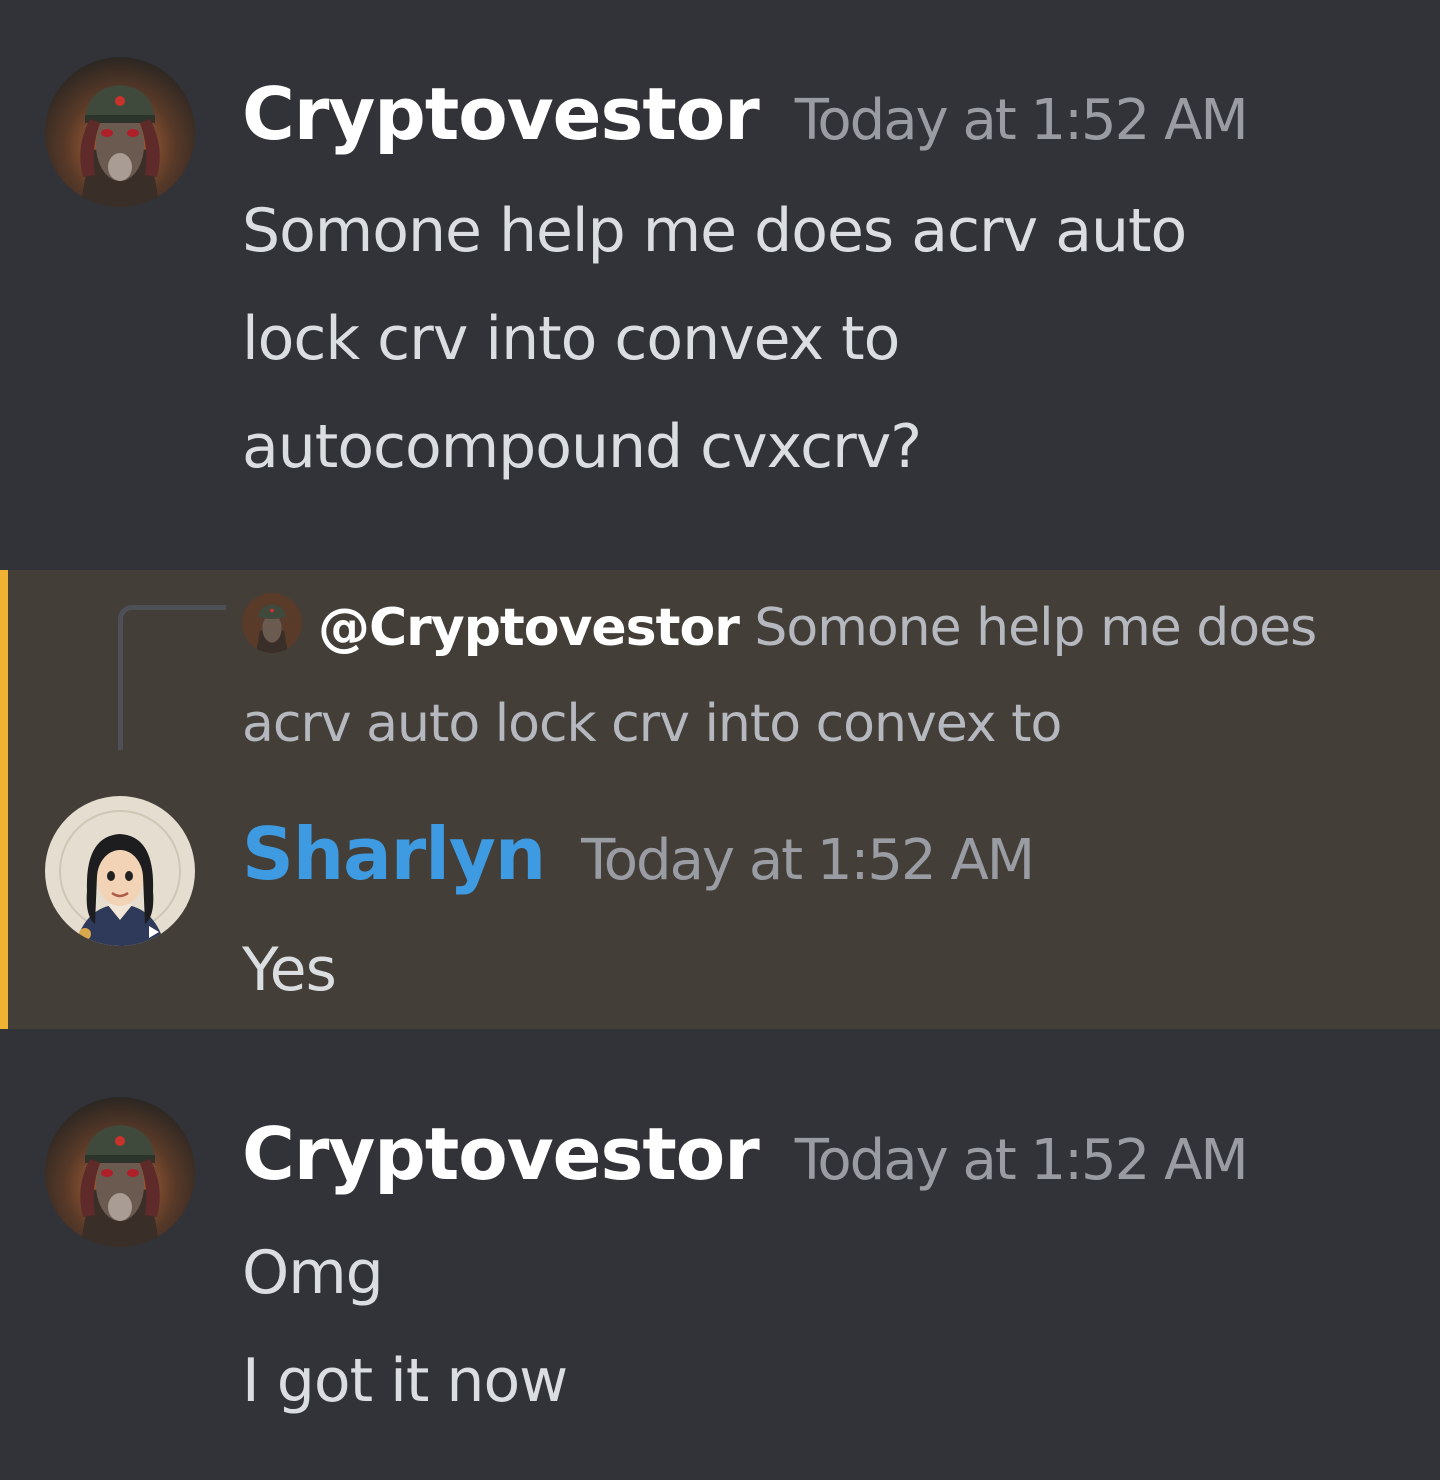 The image size is (1440, 1480). I want to click on message-line: I got it now, so click(405, 1381).